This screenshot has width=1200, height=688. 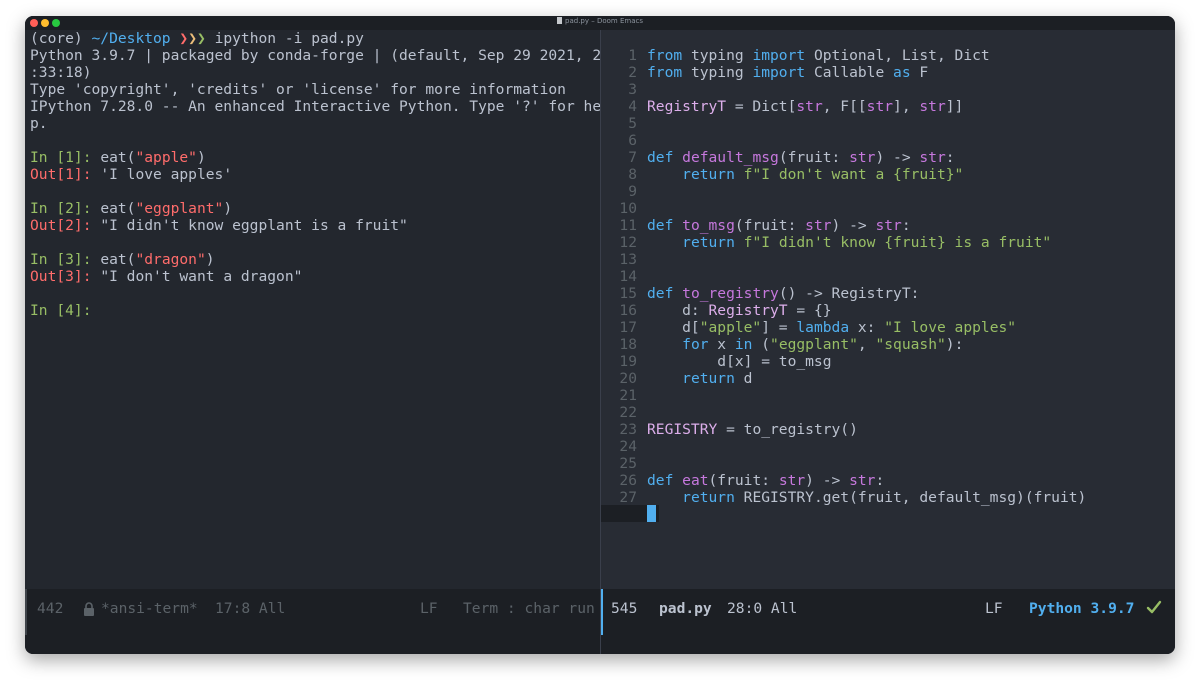 What do you see at coordinates (628, 412) in the screenshot?
I see `line-number: 22` at bounding box center [628, 412].